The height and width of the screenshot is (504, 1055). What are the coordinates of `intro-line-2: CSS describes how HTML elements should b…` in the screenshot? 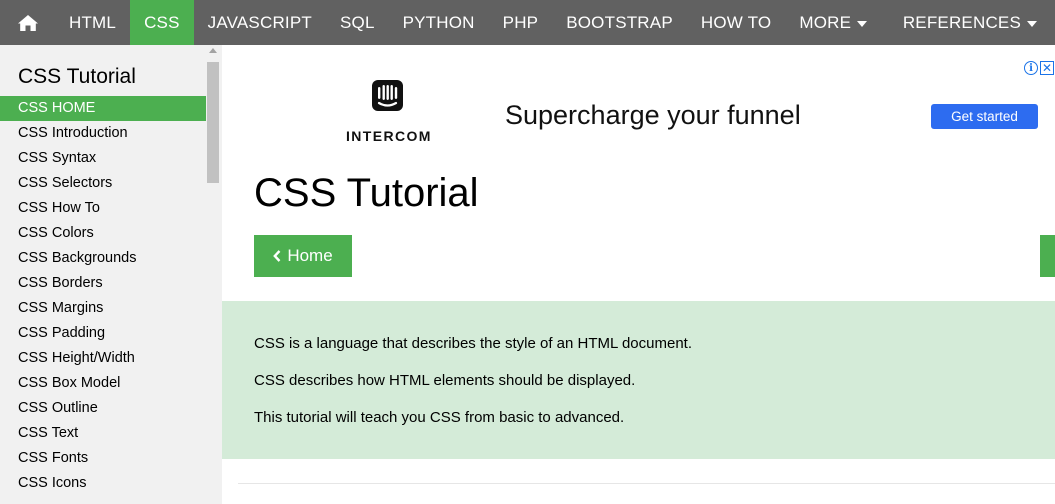 It's located at (445, 380).